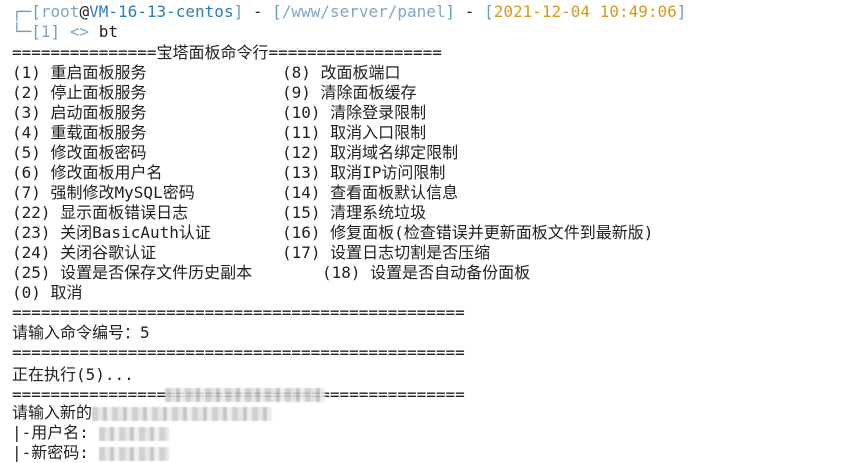 The height and width of the screenshot is (463, 847). I want to click on menu-item-13: (13) 取消IP访问限制, so click(364, 172).